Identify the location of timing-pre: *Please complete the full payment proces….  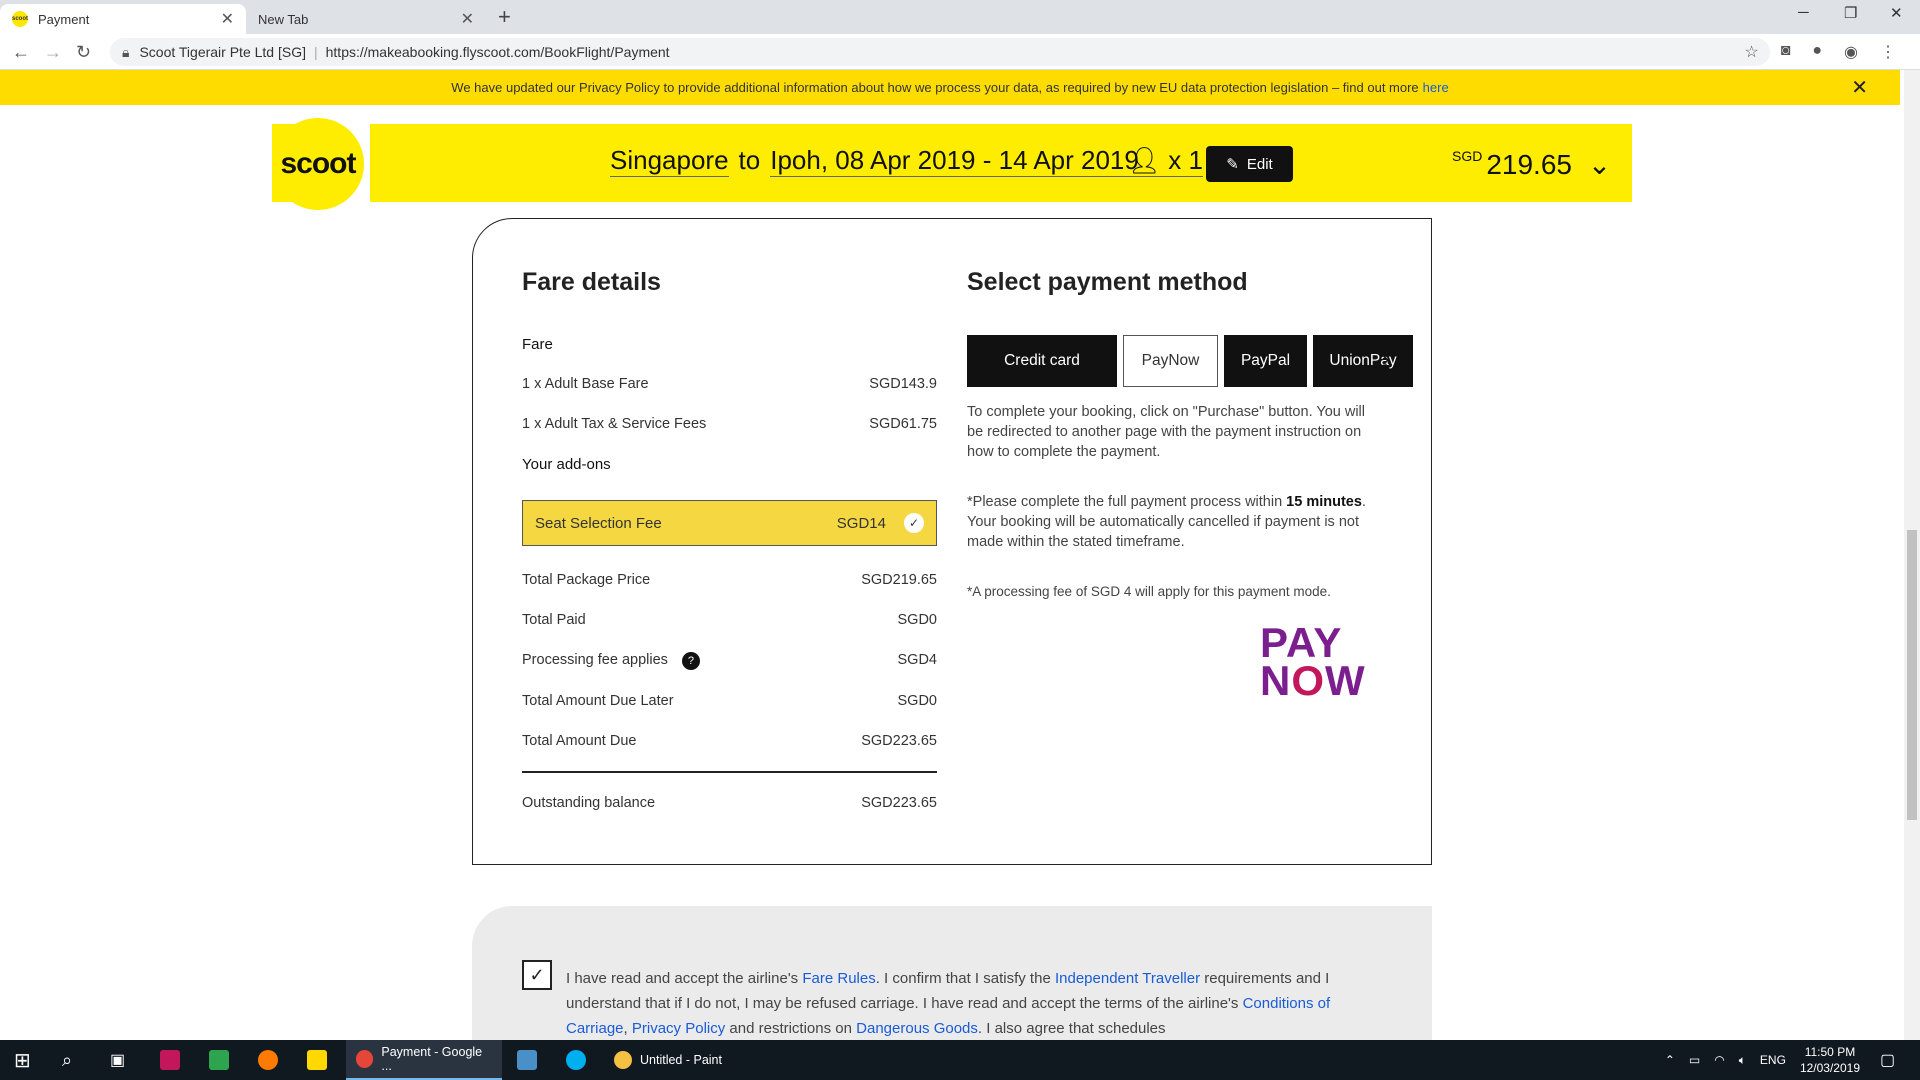
(1125, 502).